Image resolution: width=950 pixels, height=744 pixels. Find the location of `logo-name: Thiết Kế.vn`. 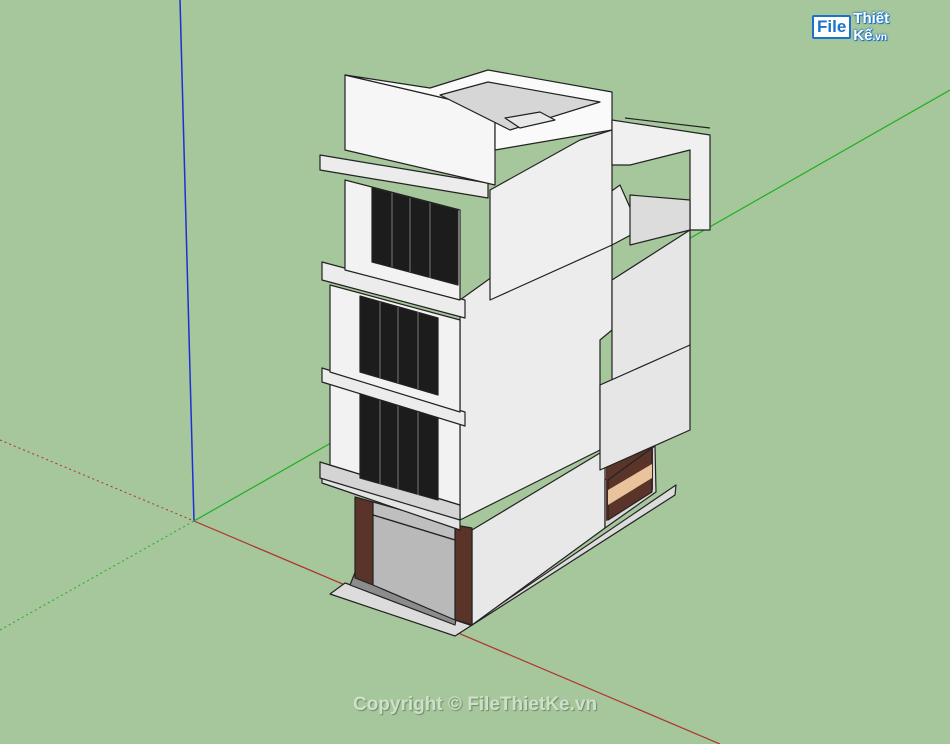

logo-name: Thiết Kế.vn is located at coordinates (886, 27).